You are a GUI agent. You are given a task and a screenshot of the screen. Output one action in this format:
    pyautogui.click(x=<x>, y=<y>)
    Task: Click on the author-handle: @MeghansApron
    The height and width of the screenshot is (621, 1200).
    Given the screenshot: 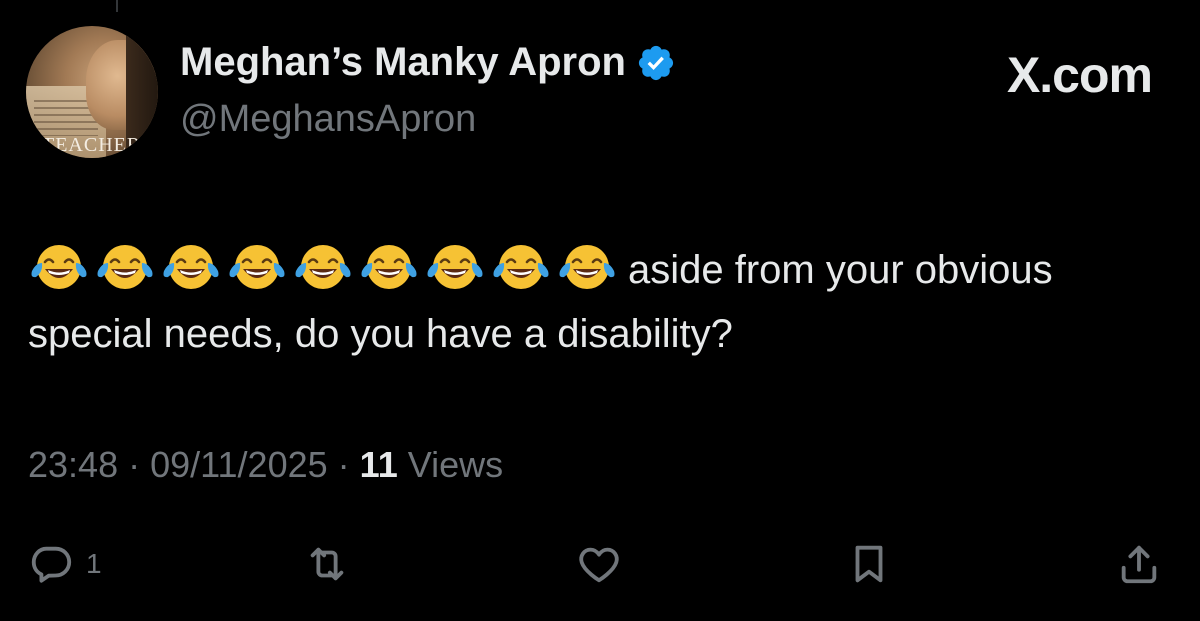 What is the action you would take?
    pyautogui.click(x=328, y=119)
    